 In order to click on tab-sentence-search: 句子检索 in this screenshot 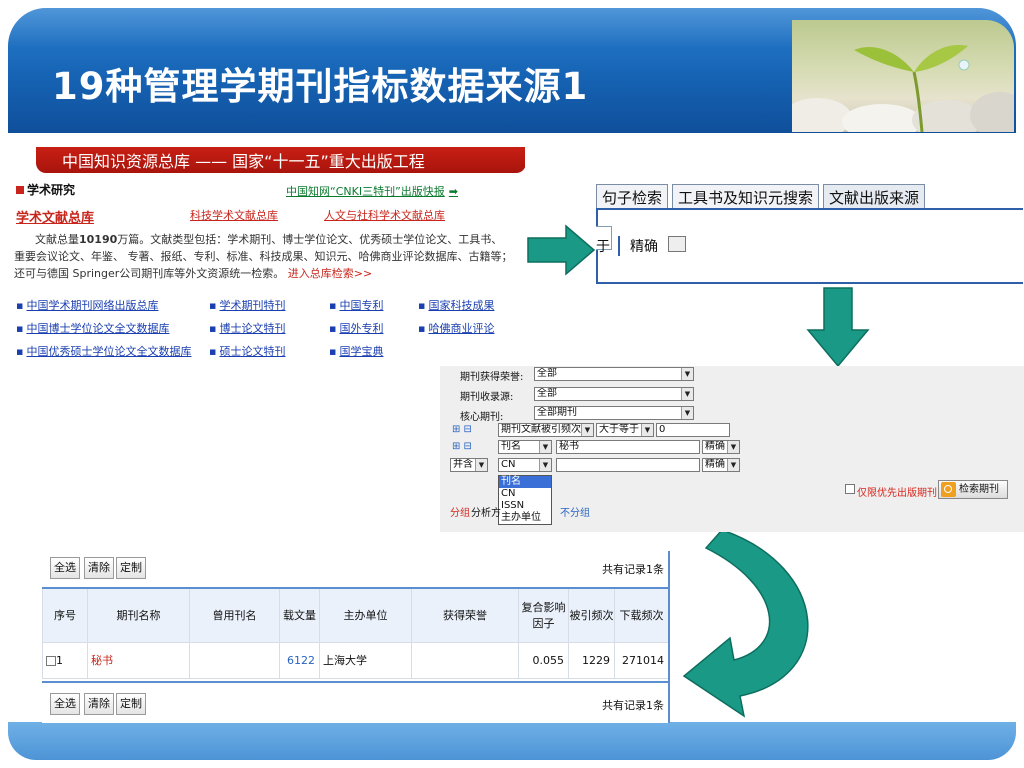, I will do `click(632, 197)`.